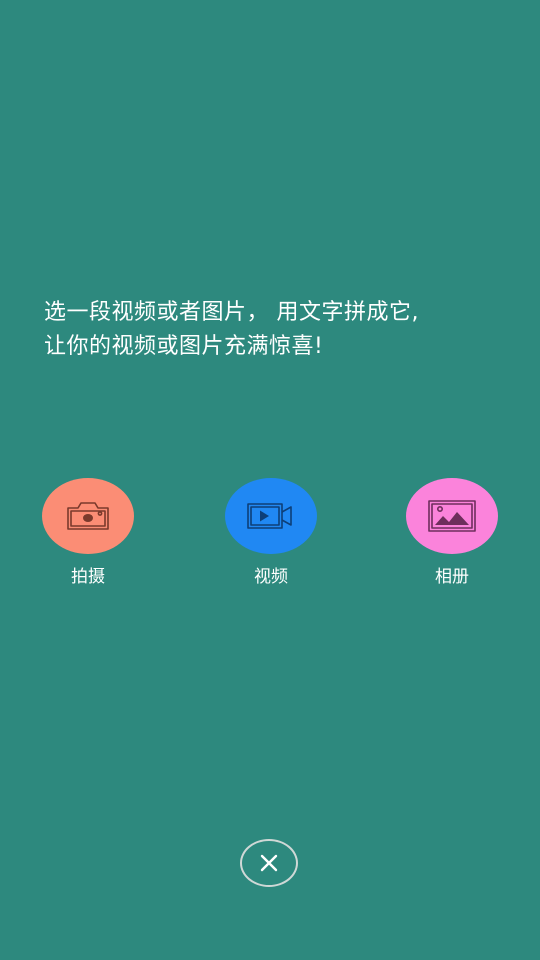 The width and height of the screenshot is (540, 960). Describe the element at coordinates (452, 577) in the screenshot. I see `album-label: 相册` at that location.